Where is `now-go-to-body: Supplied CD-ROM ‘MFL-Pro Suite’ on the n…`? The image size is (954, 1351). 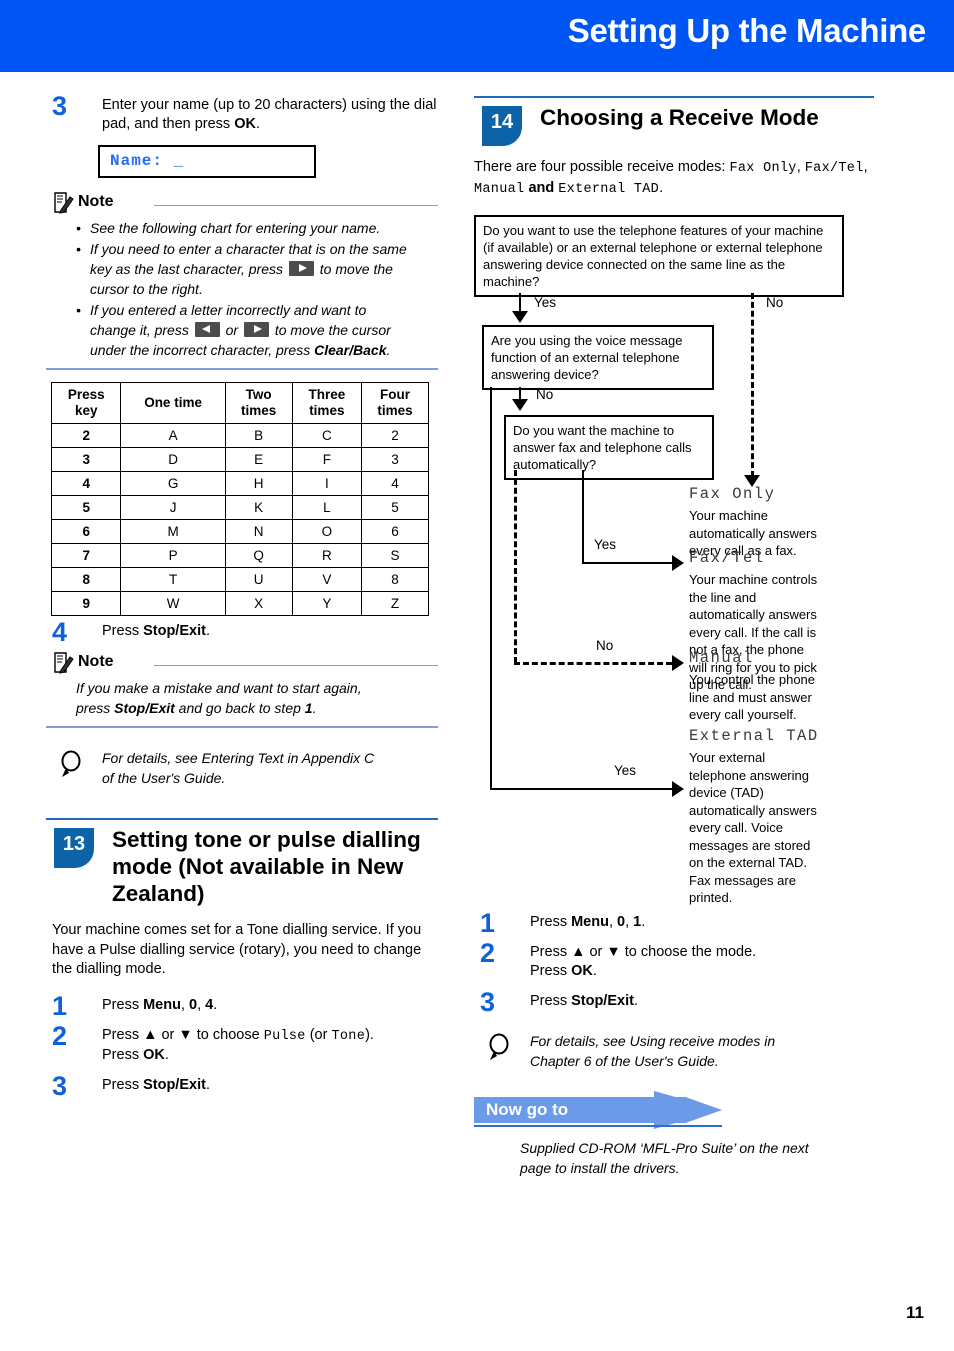
now-go-to-body: Supplied CD-ROM ‘MFL-Pro Suite’ on the n… is located at coordinates (674, 1158).